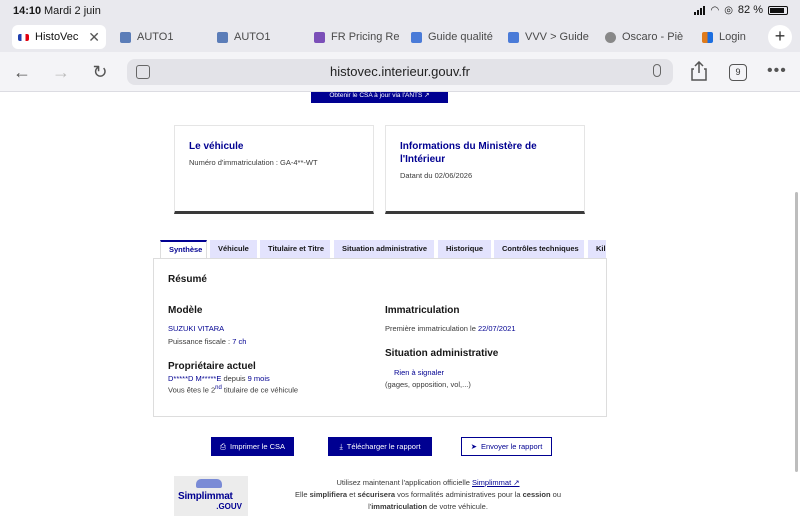  What do you see at coordinates (715, 10) in the screenshot?
I see `wifi-icon: ◠` at bounding box center [715, 10].